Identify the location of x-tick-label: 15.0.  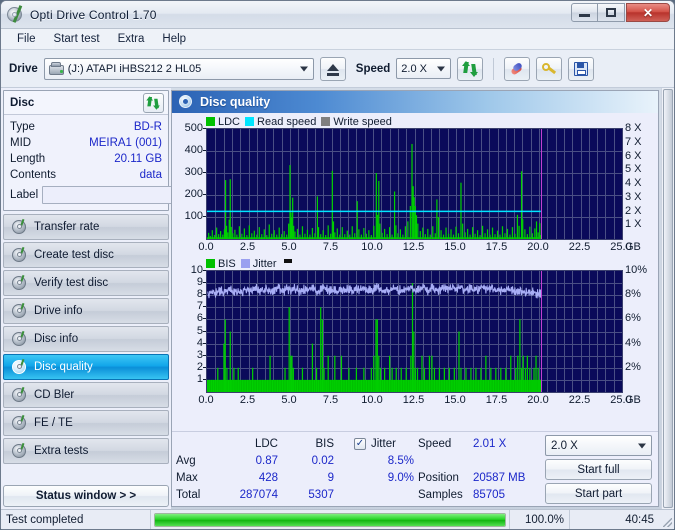
(455, 247).